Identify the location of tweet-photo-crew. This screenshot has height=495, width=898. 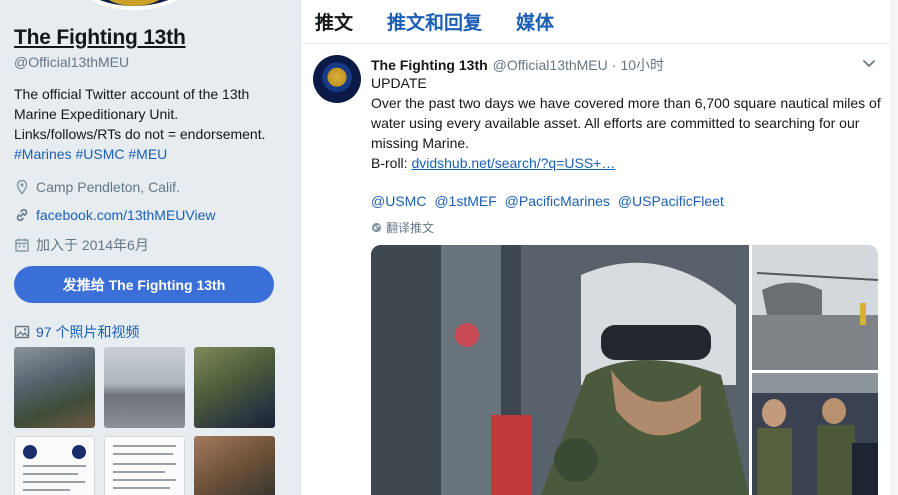
(815, 434).